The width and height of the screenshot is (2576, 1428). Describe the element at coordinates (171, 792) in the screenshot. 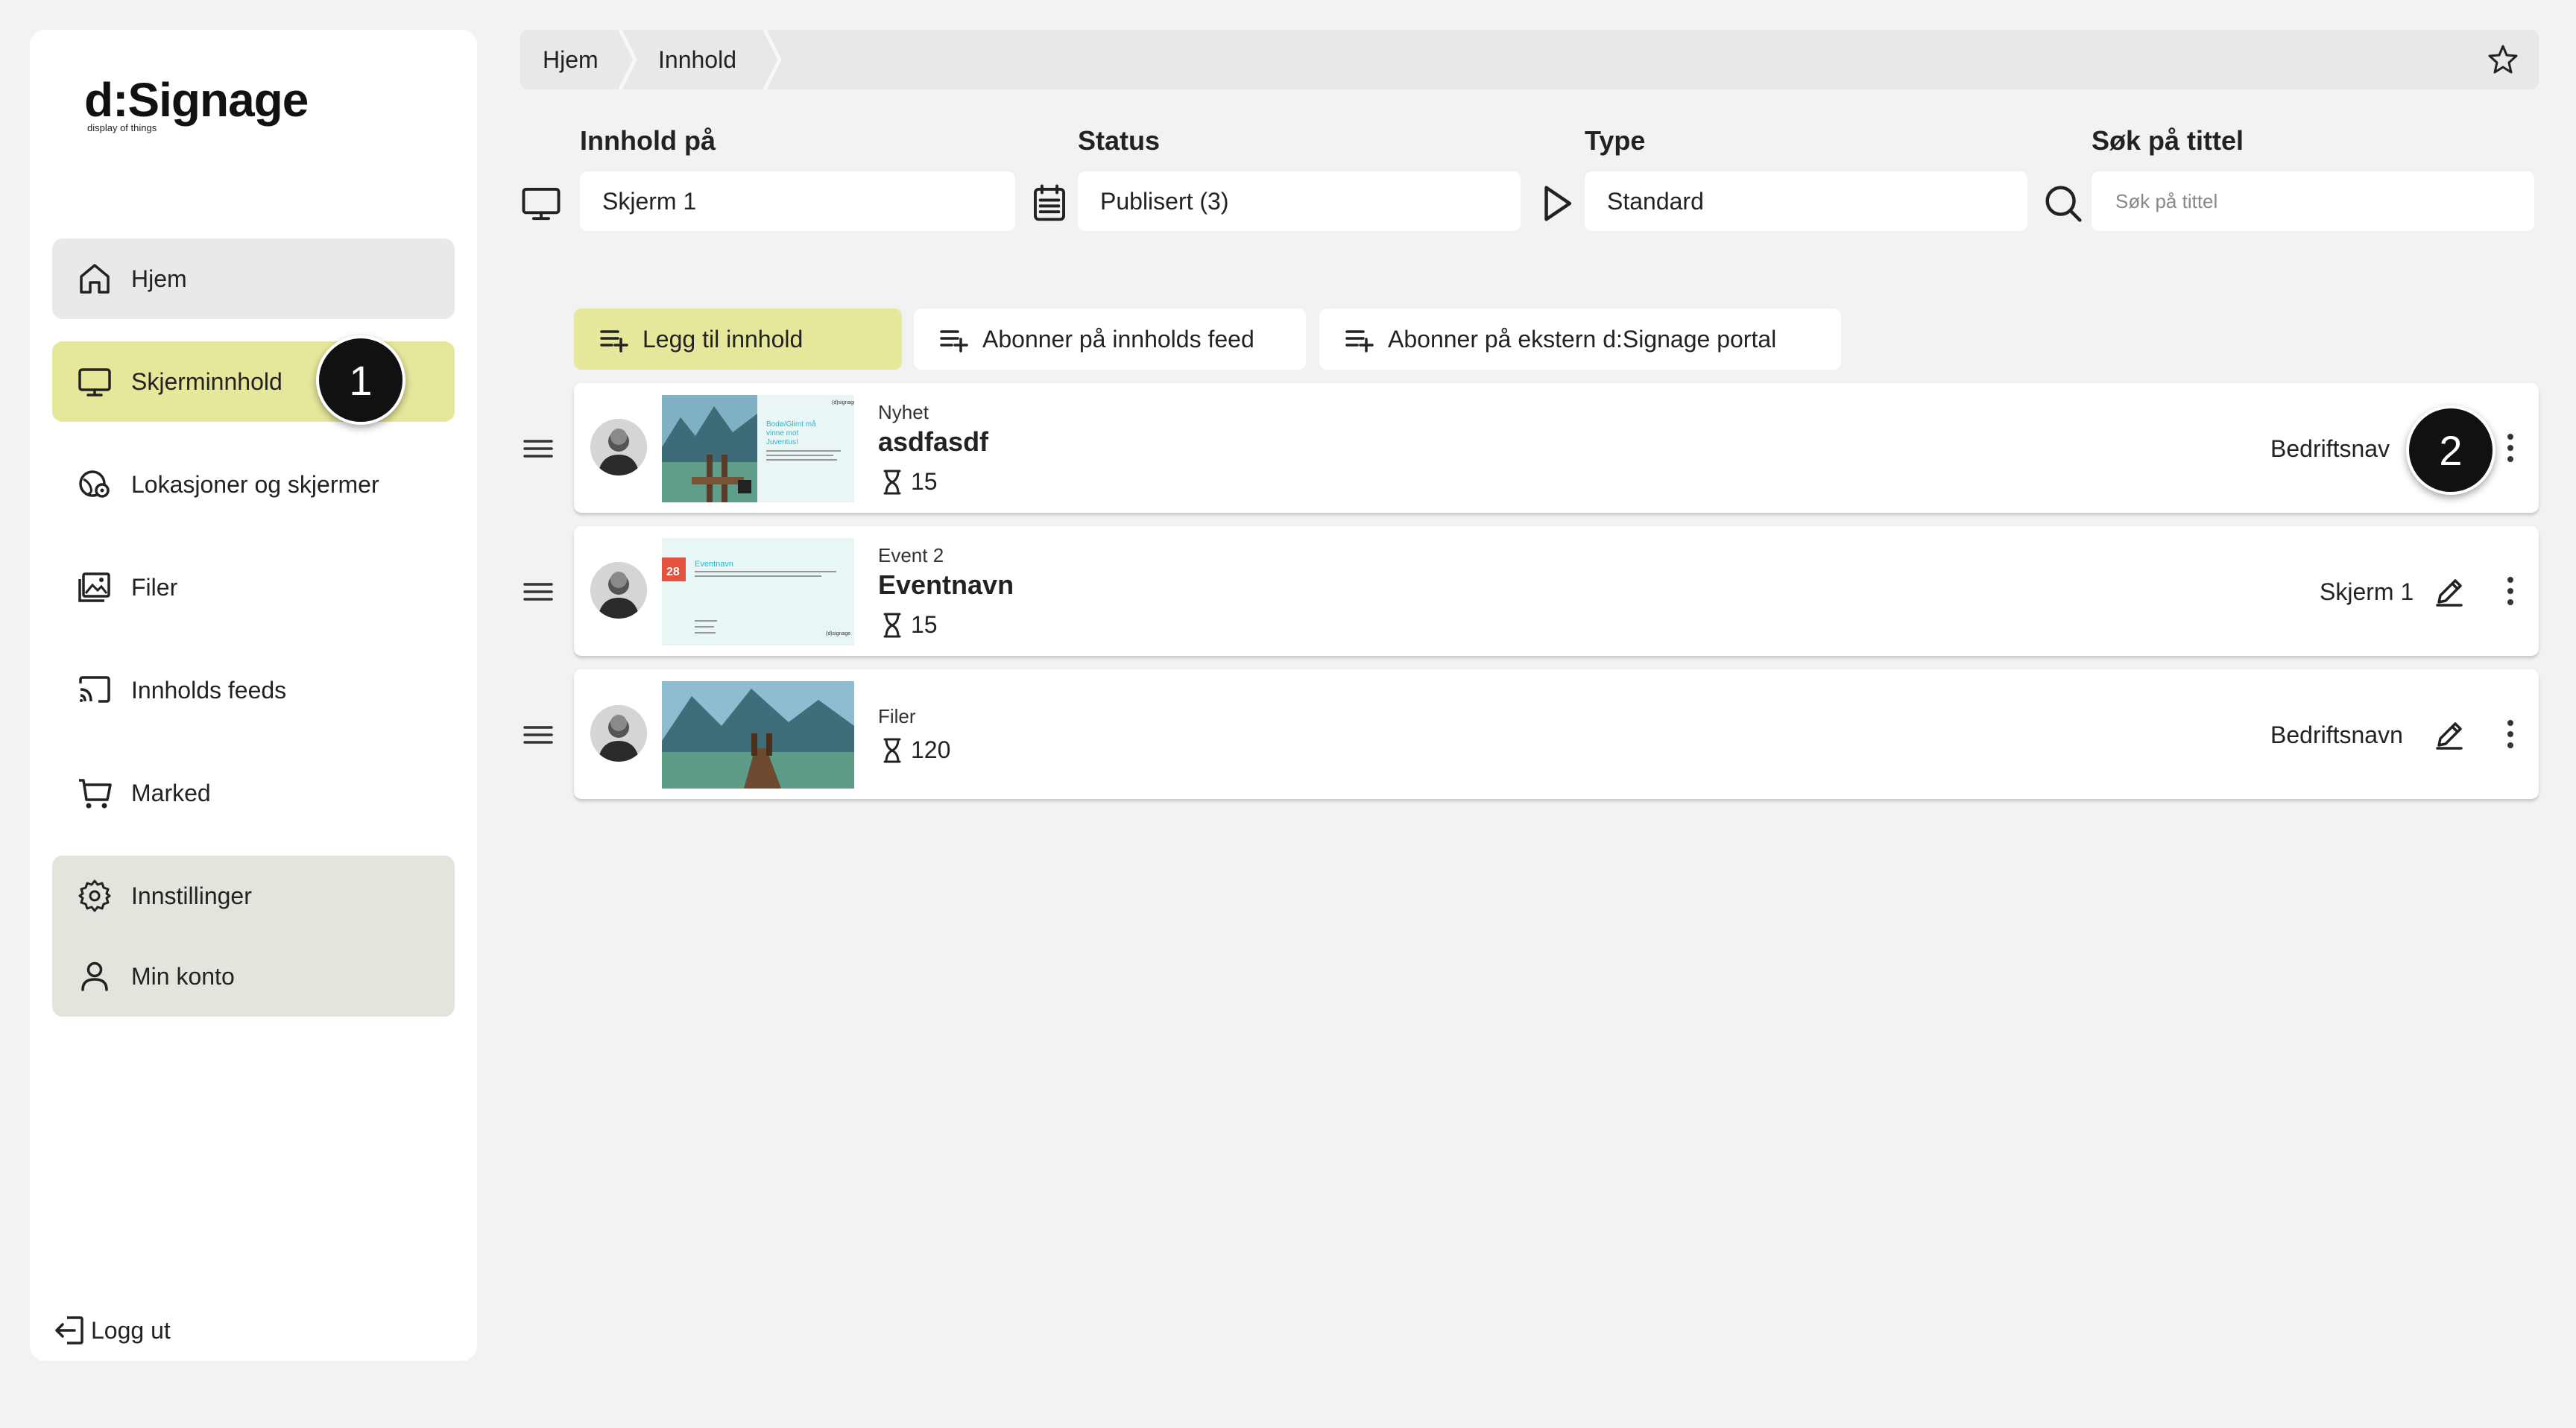

I see `sidebar-item-label: Marked` at that location.